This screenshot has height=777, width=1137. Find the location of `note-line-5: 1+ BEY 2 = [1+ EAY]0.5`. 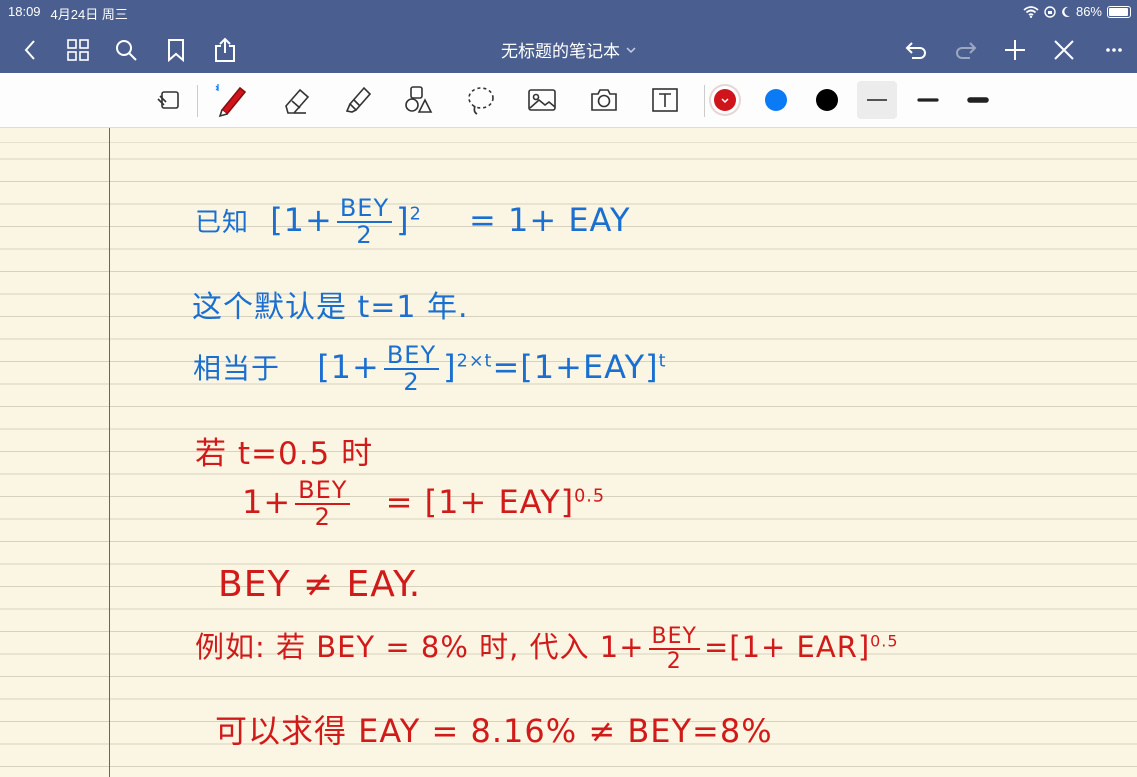

note-line-5: 1+ BEY 2 = [1+ EAY]0.5 is located at coordinates (424, 504).